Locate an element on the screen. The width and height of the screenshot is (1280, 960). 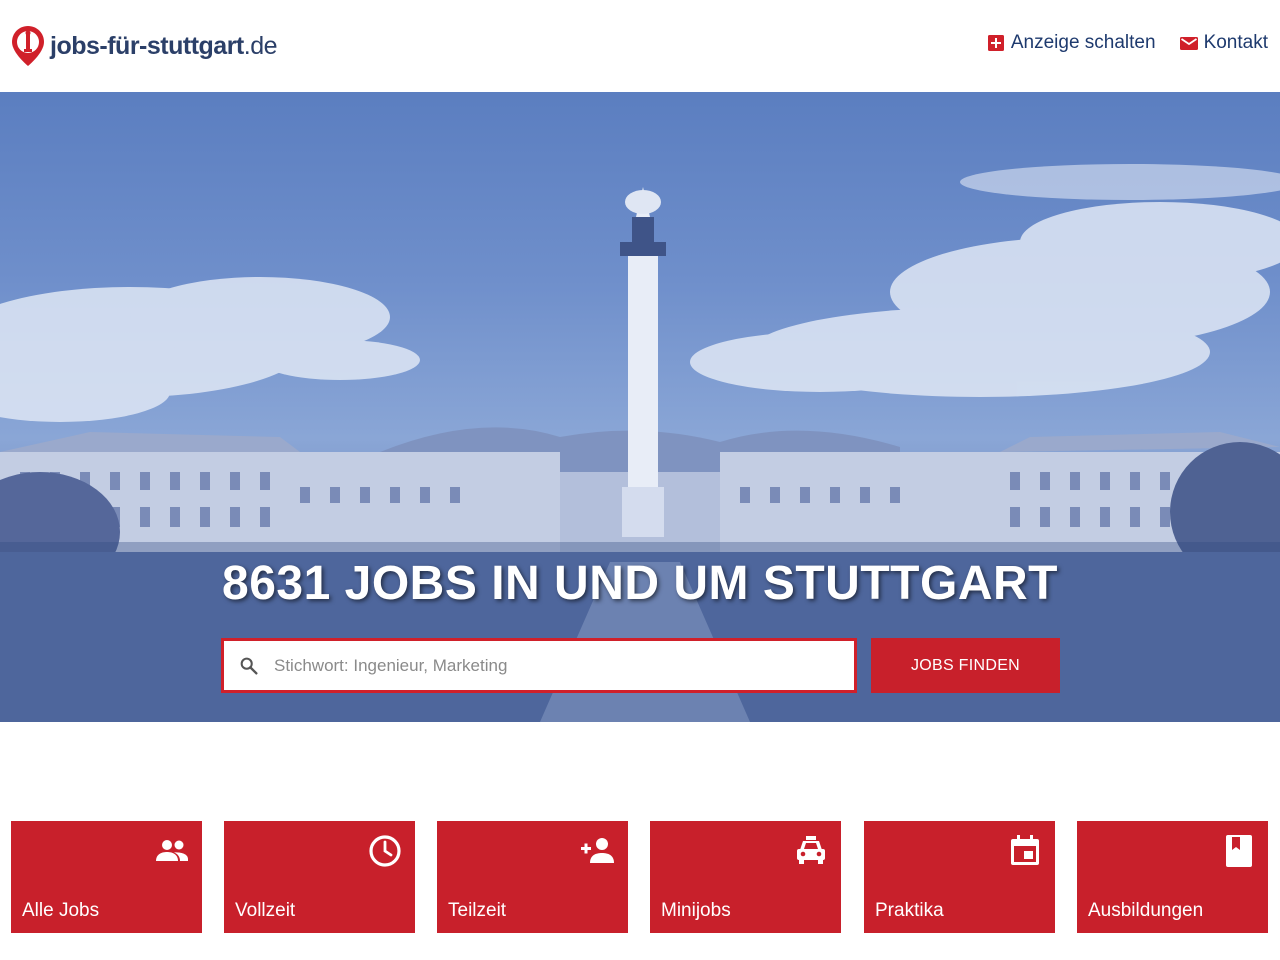
category-alle-jobs: Alle Jobs is located at coordinates (106, 877).